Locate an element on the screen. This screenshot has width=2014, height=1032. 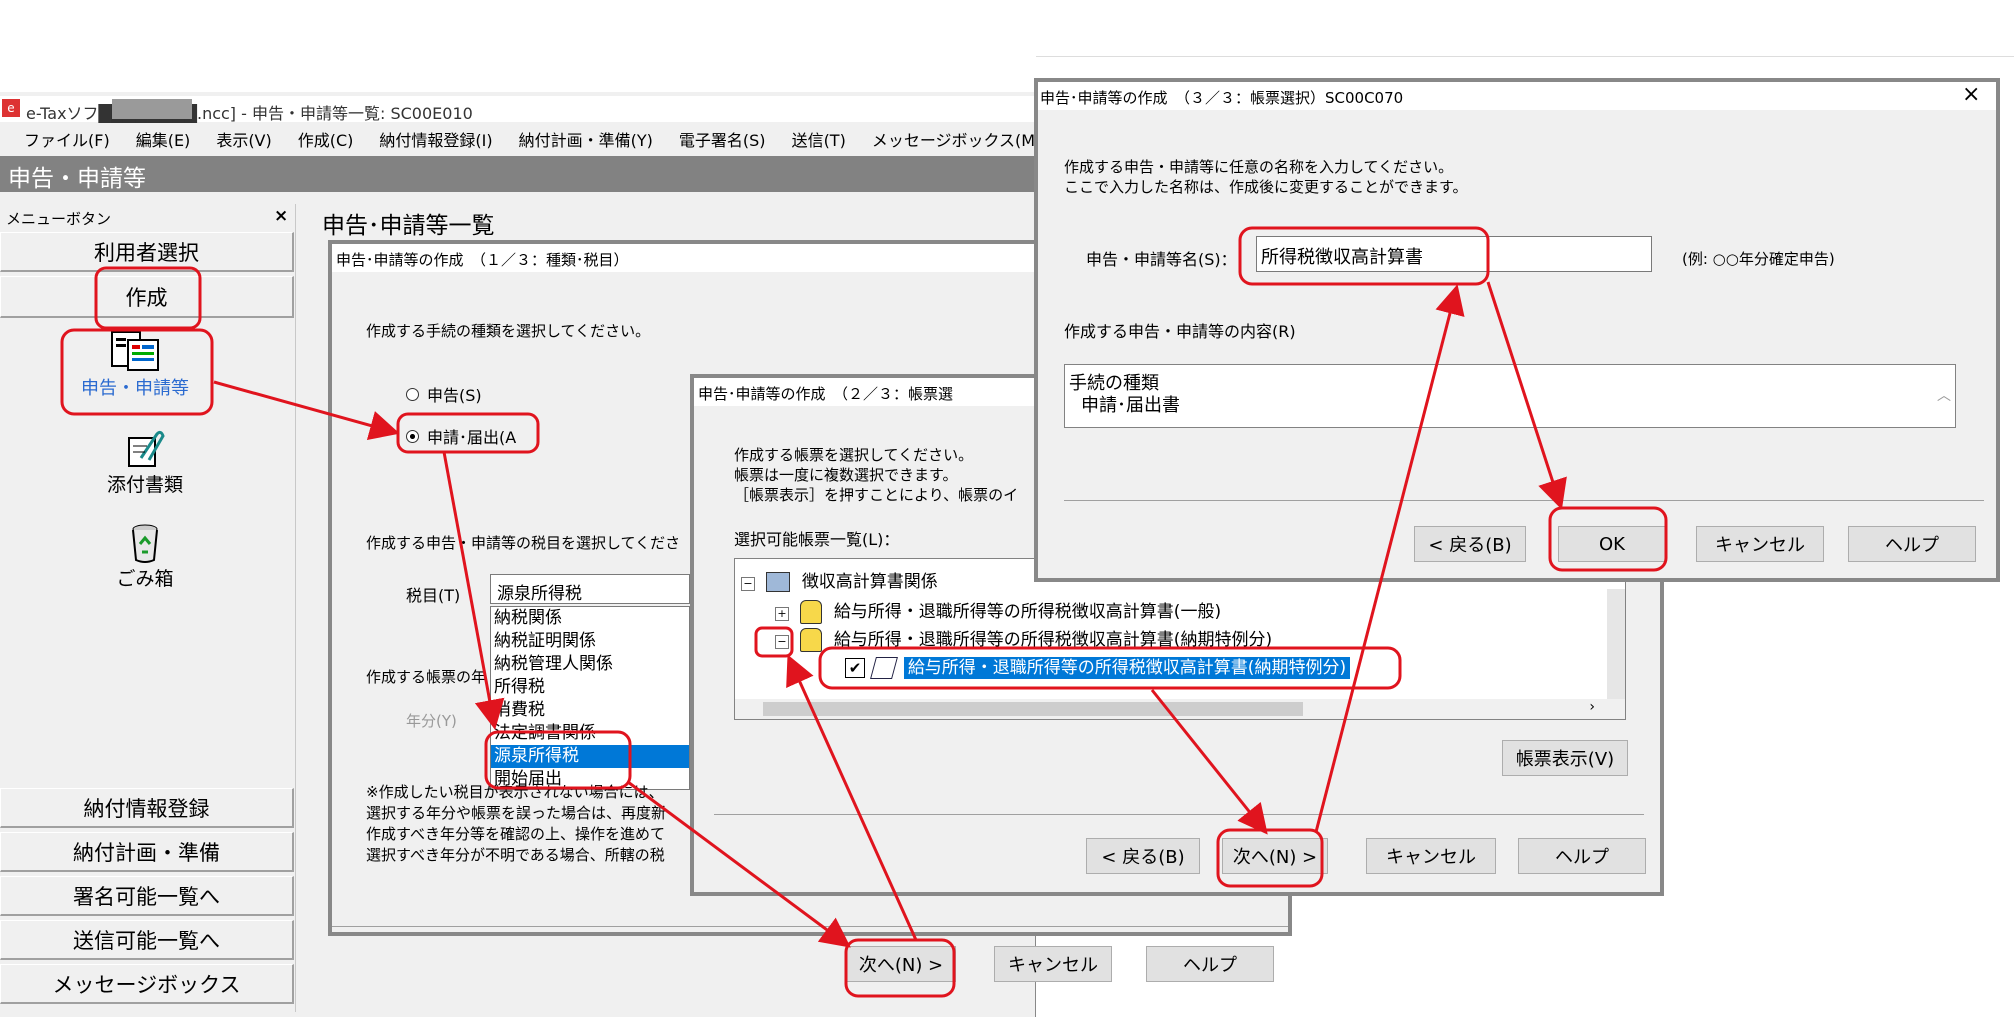
tax-select-value: 源泉所得税 is located at coordinates (539, 594).